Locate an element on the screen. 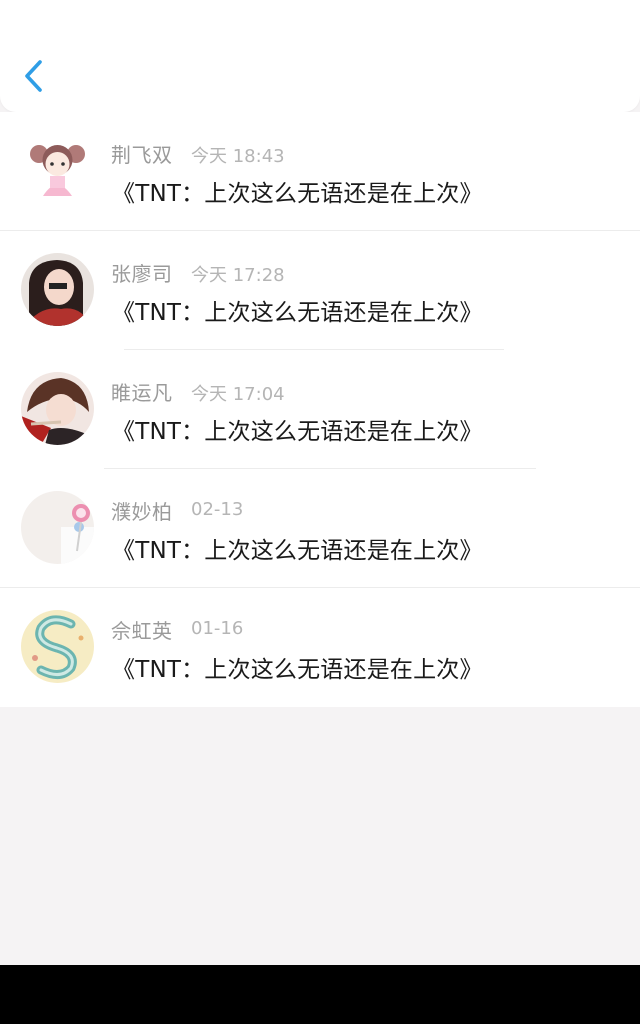 This screenshot has width=640, height=1024. list-item: 张廖司 今天 17:28 《TNT：上次这么无语还是在上次》 is located at coordinates (320, 290).